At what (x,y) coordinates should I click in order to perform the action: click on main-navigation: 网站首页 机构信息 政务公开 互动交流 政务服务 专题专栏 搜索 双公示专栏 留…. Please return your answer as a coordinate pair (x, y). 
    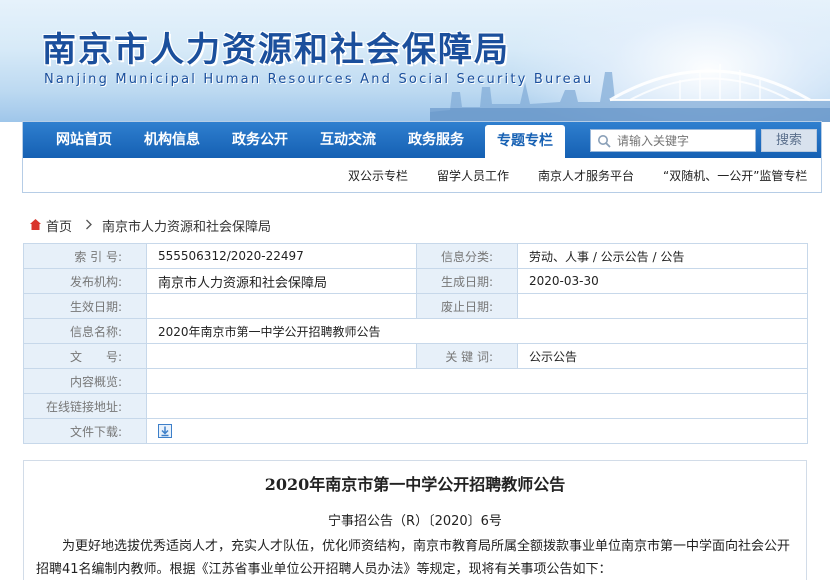
    Looking at the image, I should click on (422, 157).